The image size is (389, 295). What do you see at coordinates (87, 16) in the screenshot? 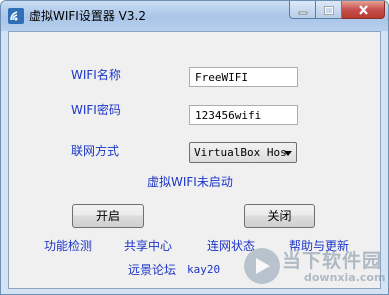
I see `window-title: 虚拟WIFI设置器 V3.2` at bounding box center [87, 16].